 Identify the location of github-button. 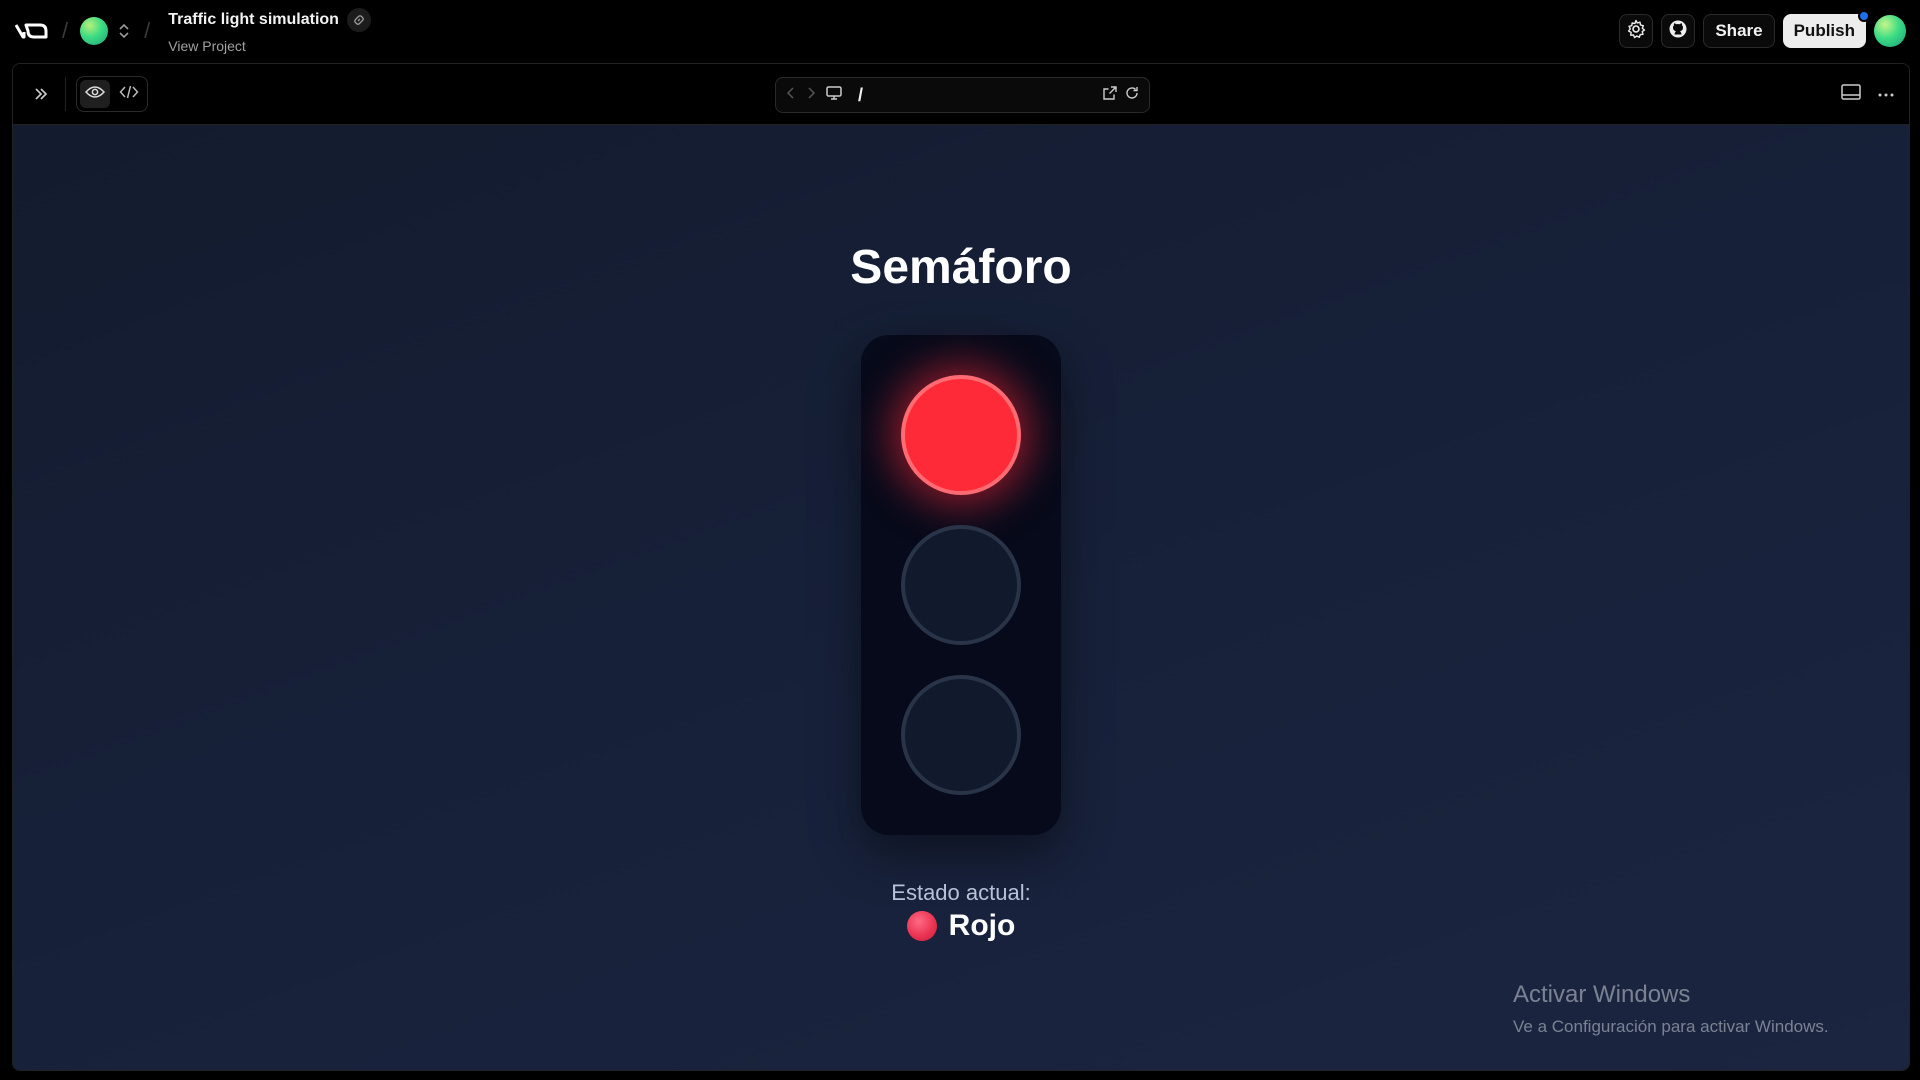
(1678, 31).